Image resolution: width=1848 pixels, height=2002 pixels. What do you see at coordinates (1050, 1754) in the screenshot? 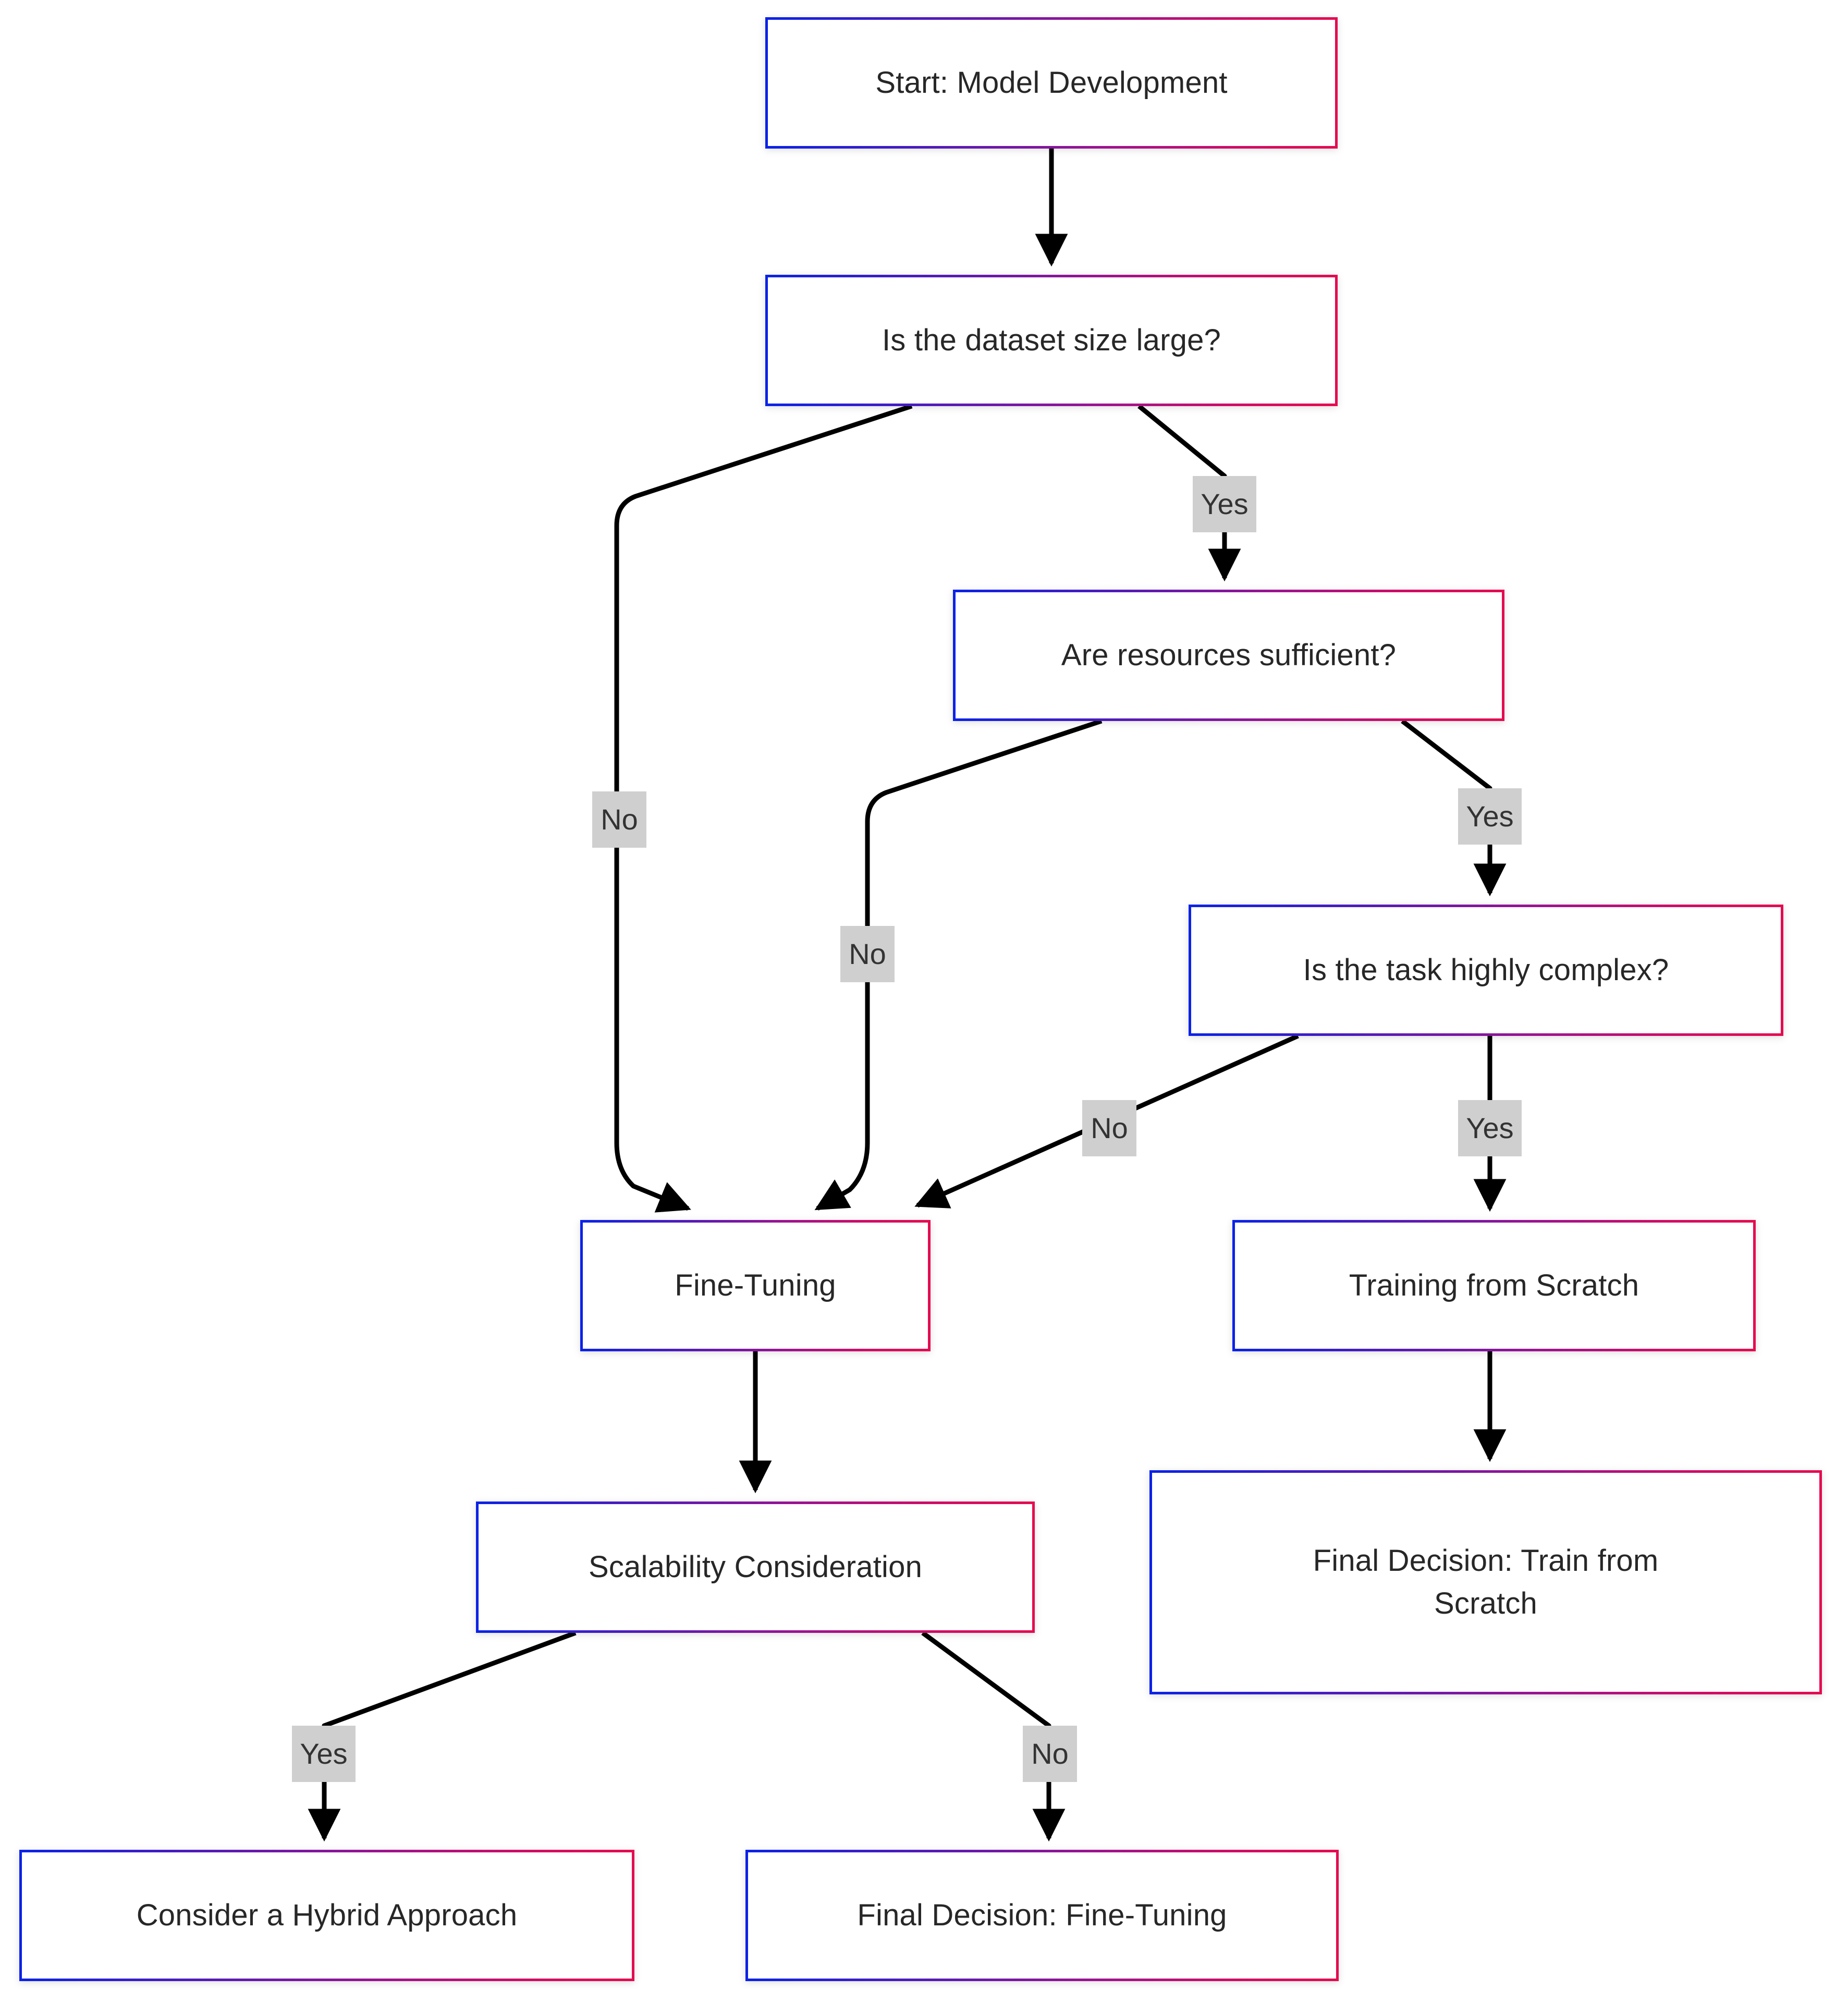
I see `edge-label-scalability-no: No` at bounding box center [1050, 1754].